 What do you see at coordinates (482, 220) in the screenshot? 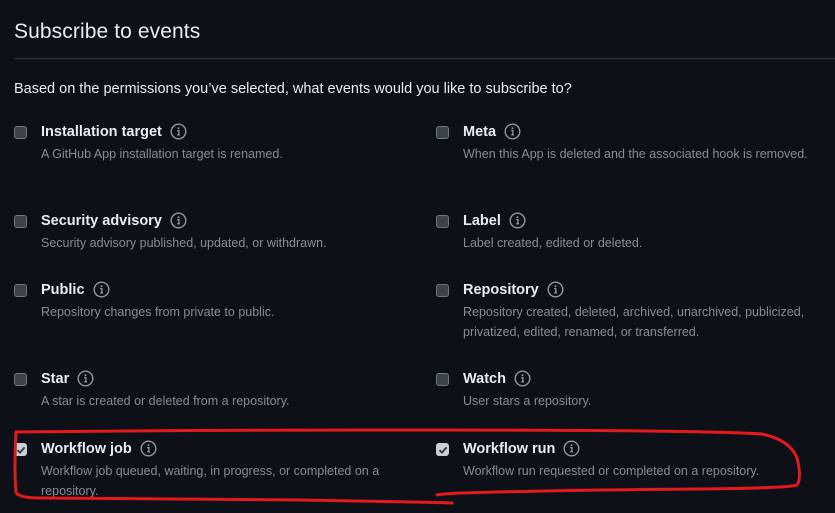
I see `event-name: Label` at bounding box center [482, 220].